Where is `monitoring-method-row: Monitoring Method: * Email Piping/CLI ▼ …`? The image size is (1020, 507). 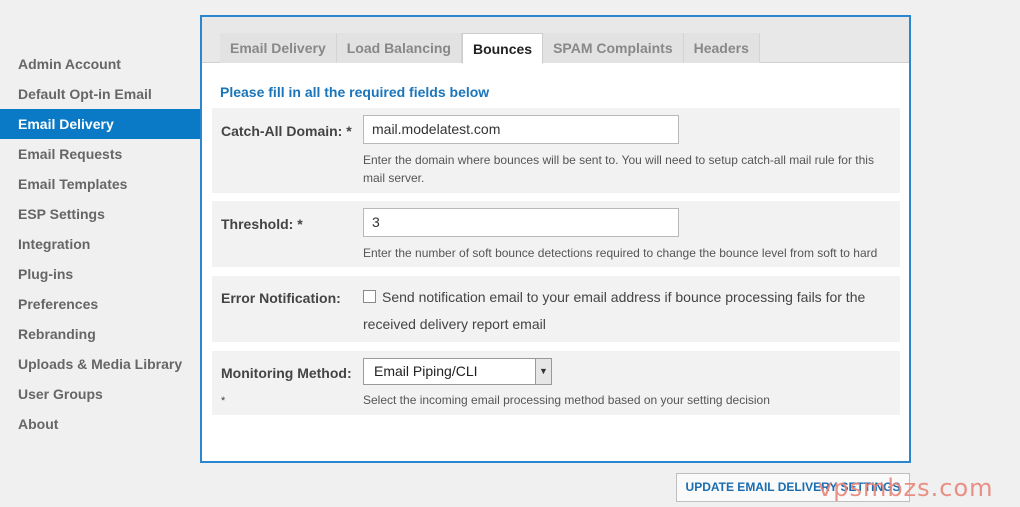
monitoring-method-row: Monitoring Method: * Email Piping/CLI ▼ … is located at coordinates (556, 383).